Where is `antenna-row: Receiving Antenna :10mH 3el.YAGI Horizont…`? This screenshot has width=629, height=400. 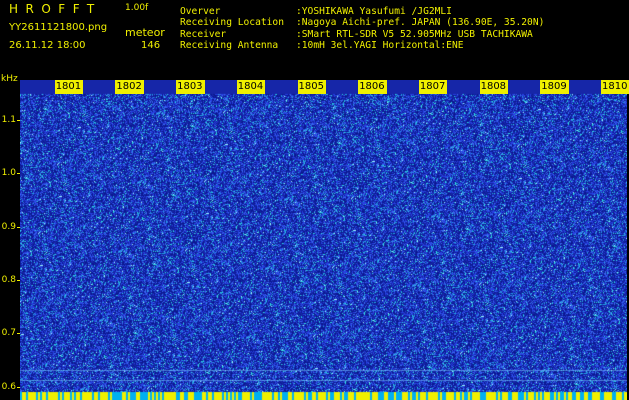
antenna-row: Receiving Antenna :10mH 3el.YAGI Horizont… is located at coordinates (322, 45).